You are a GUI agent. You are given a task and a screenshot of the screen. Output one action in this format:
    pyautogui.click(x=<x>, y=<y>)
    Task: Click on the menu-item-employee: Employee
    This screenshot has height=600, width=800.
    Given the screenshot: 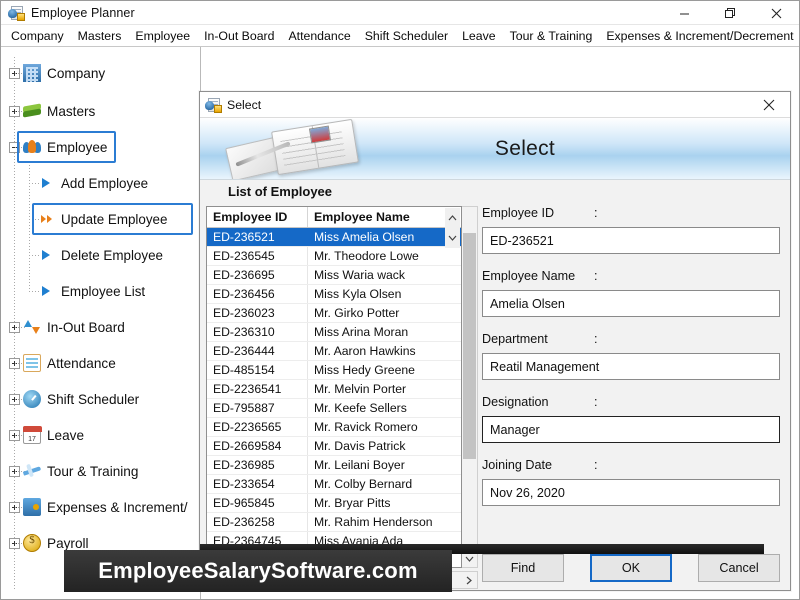 What is the action you would take?
    pyautogui.click(x=162, y=36)
    